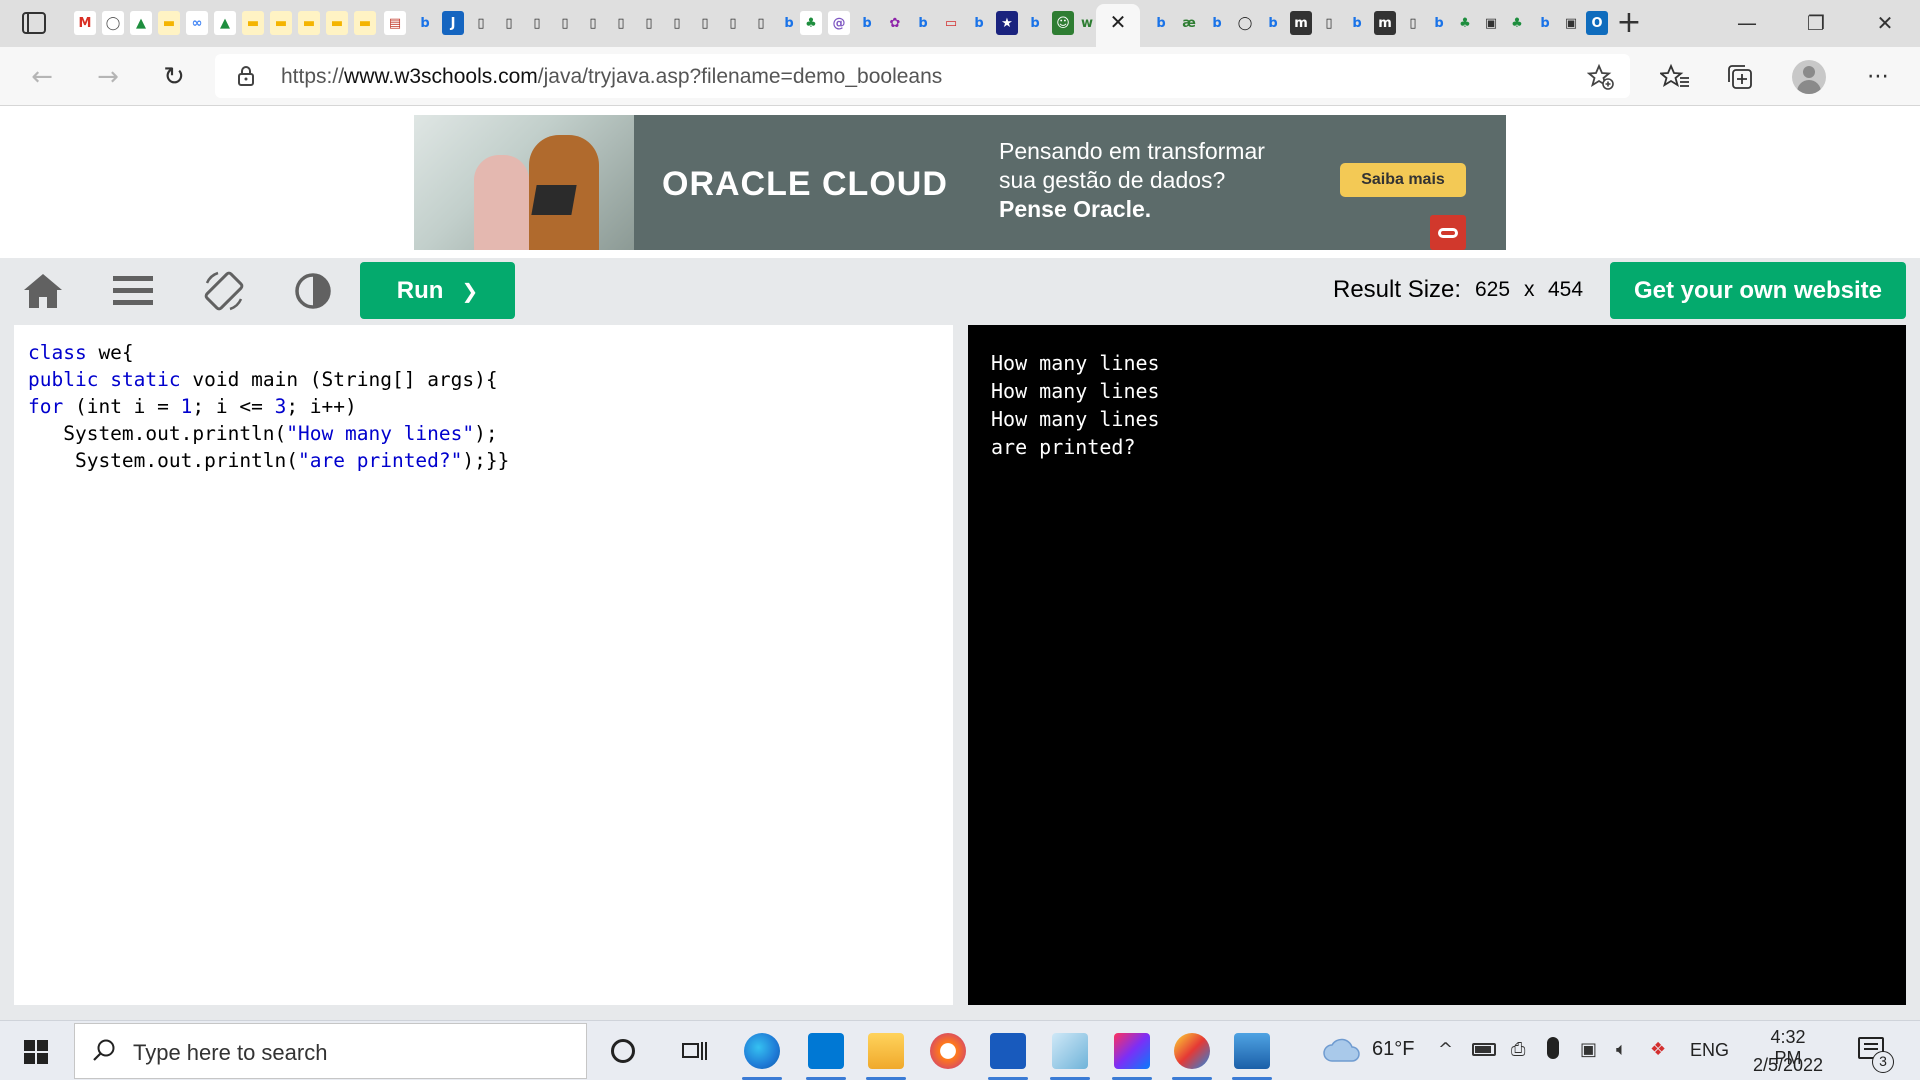 This screenshot has width=1920, height=1080. Describe the element at coordinates (1816, 23) in the screenshot. I see `maximize-button: ❐` at that location.